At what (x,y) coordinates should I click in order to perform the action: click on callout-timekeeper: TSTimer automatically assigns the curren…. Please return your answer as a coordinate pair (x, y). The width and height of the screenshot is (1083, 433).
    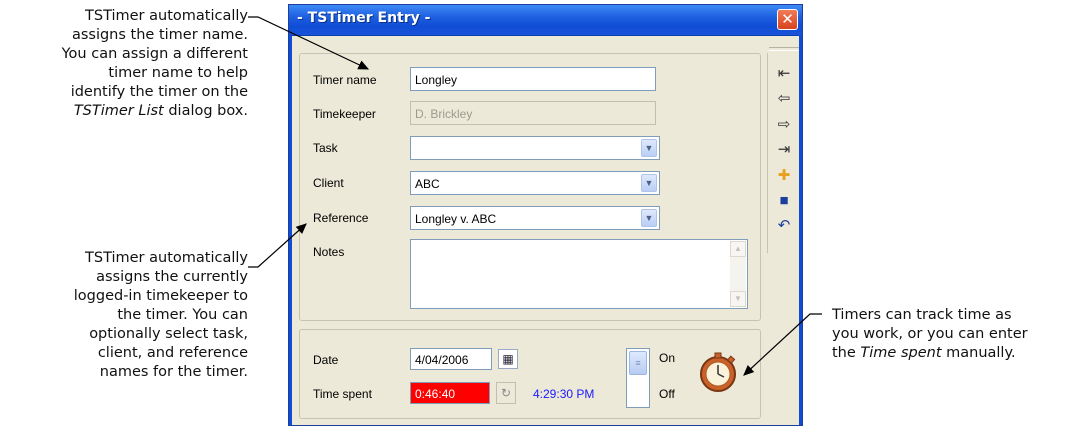
    Looking at the image, I should click on (161, 315).